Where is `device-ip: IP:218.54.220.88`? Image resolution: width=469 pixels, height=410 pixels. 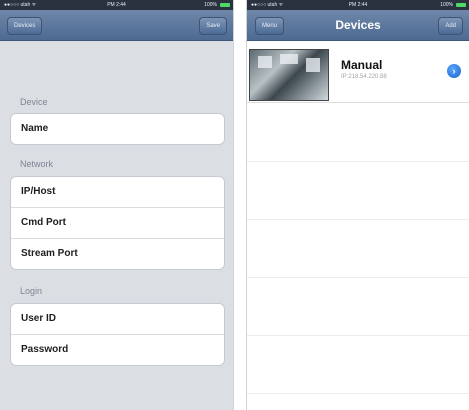
device-ip: IP:218.54.220.88 is located at coordinates (364, 77).